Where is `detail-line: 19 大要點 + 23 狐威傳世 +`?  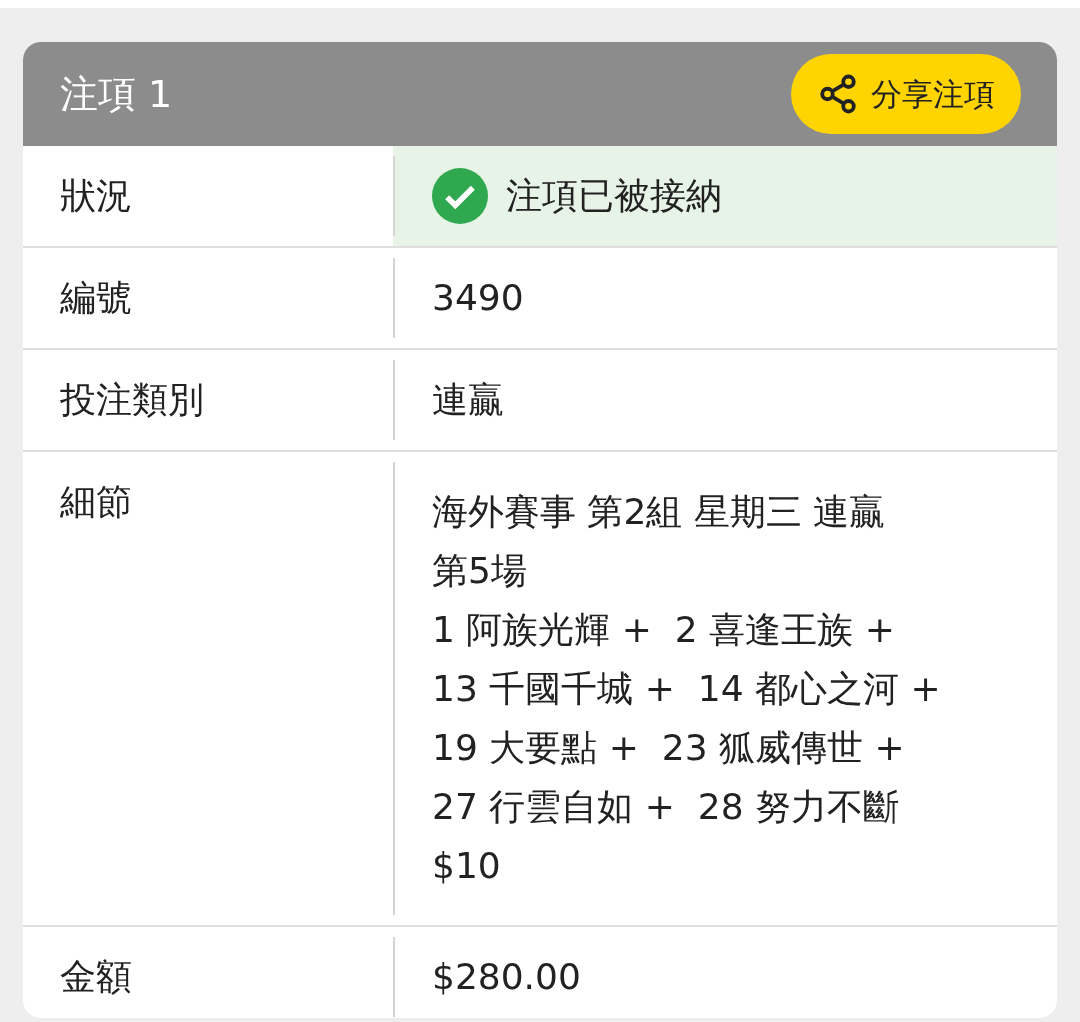
detail-line: 19 大要點 + 23 狐威傳世 + is located at coordinates (669, 748).